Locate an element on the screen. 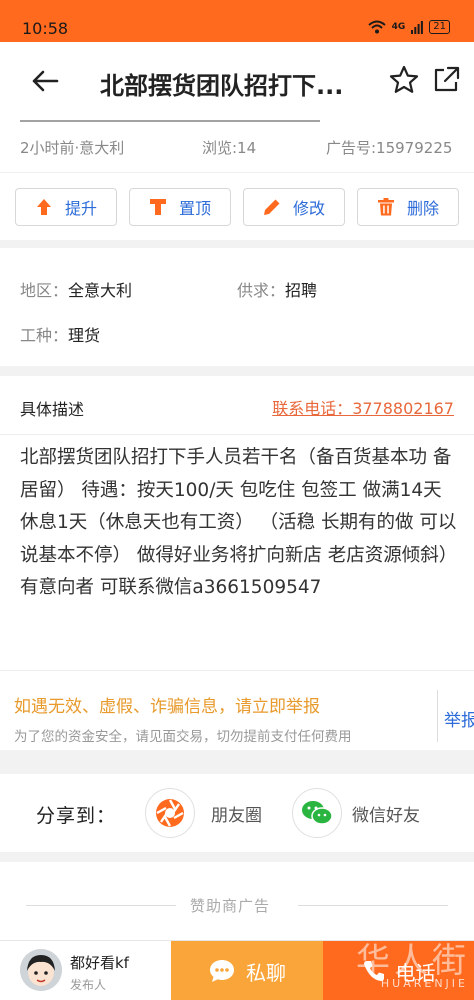  favorite-button is located at coordinates (404, 80).